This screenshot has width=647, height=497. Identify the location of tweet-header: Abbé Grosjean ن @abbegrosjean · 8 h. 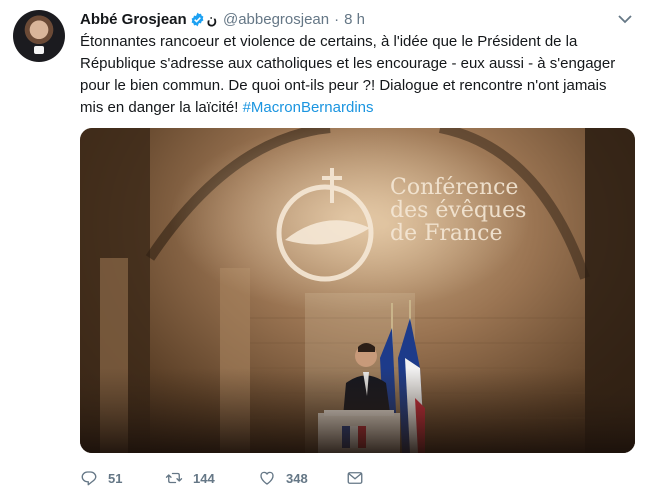
(222, 19).